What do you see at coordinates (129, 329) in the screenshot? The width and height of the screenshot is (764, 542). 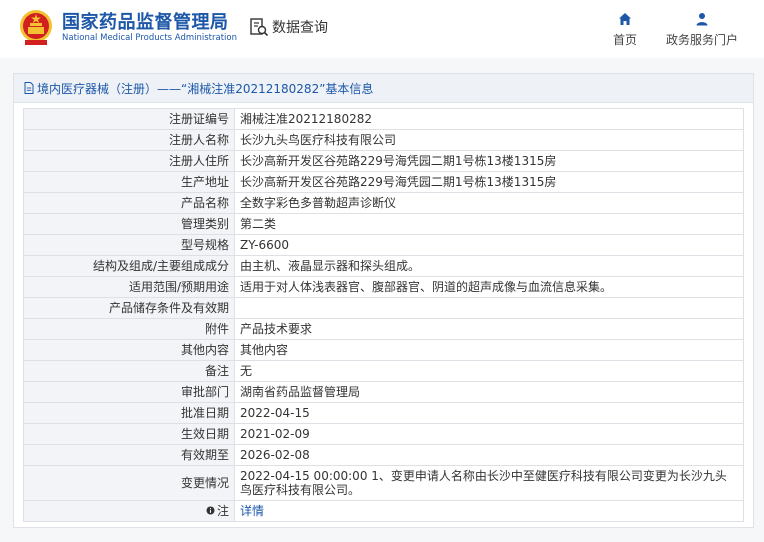 I see `field-label: 附件` at bounding box center [129, 329].